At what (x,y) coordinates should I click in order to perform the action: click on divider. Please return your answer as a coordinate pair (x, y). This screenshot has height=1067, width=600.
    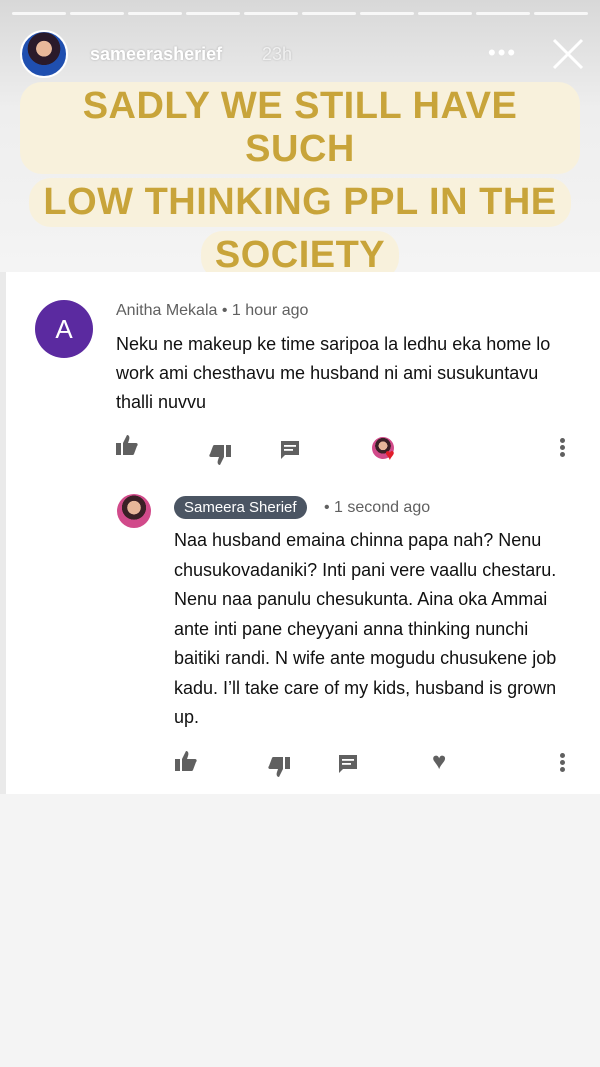
    Looking at the image, I should click on (3, 533).